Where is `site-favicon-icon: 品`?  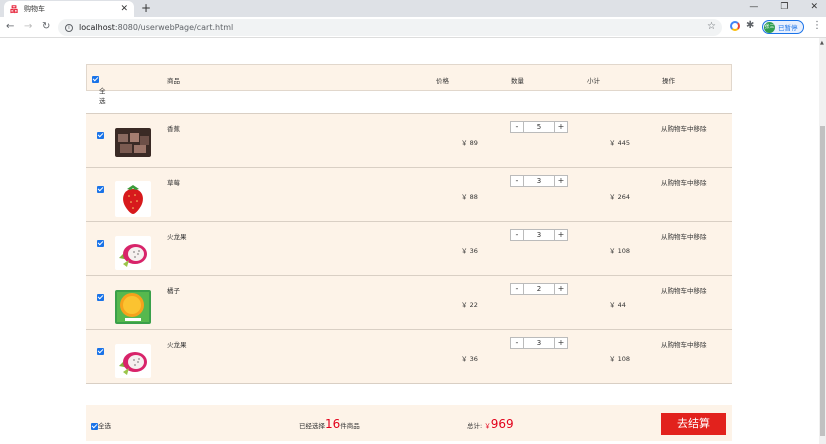 site-favicon-icon: 品 is located at coordinates (14, 9).